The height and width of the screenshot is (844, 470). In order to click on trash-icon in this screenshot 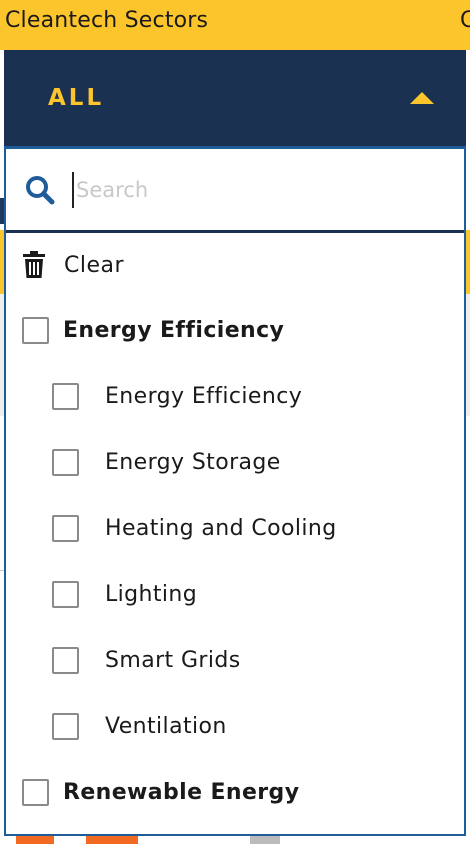, I will do `click(34, 264)`.